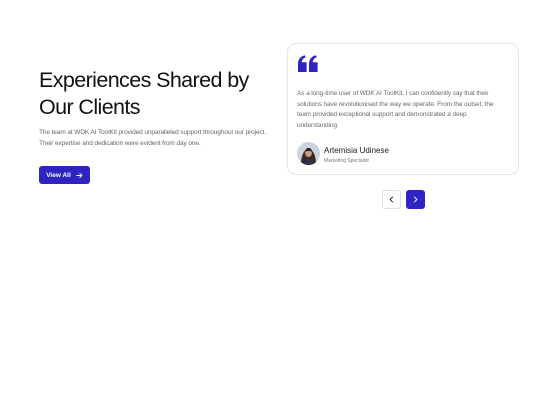 The width and height of the screenshot is (560, 400). I want to click on next-testimonial-button, so click(415, 199).